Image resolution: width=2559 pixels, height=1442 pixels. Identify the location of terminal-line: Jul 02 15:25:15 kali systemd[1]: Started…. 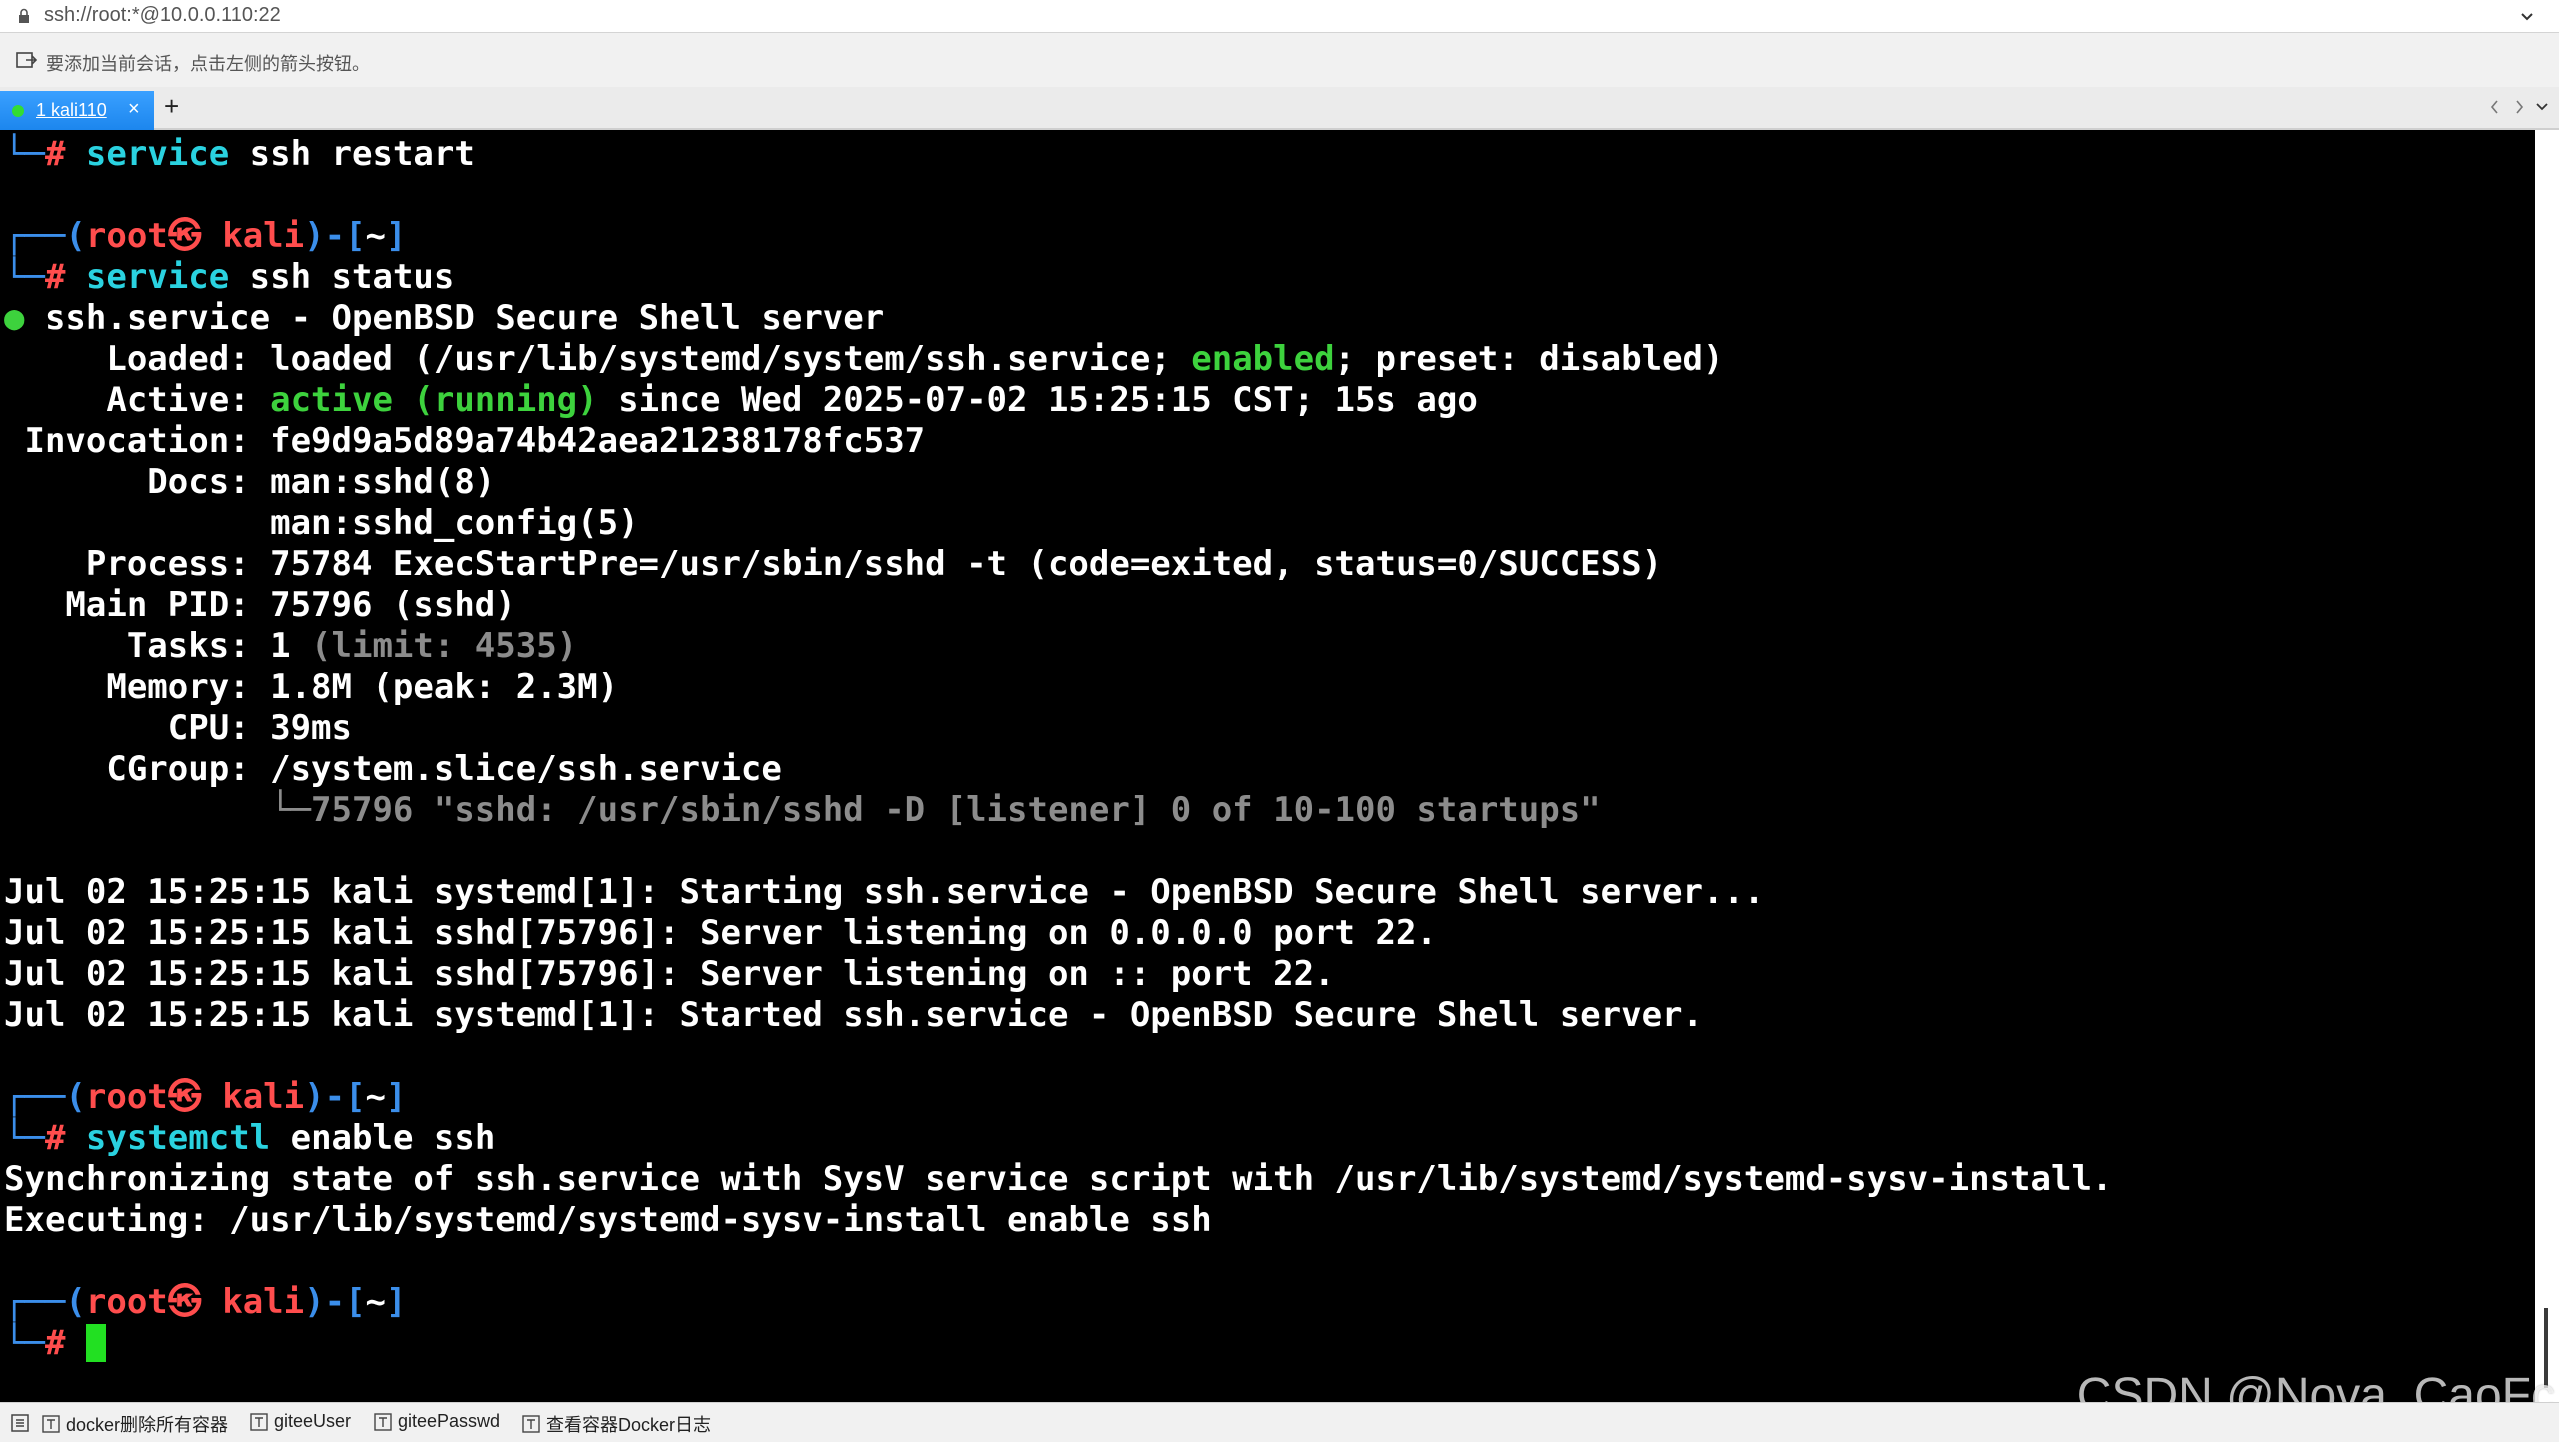
(1058, 1015).